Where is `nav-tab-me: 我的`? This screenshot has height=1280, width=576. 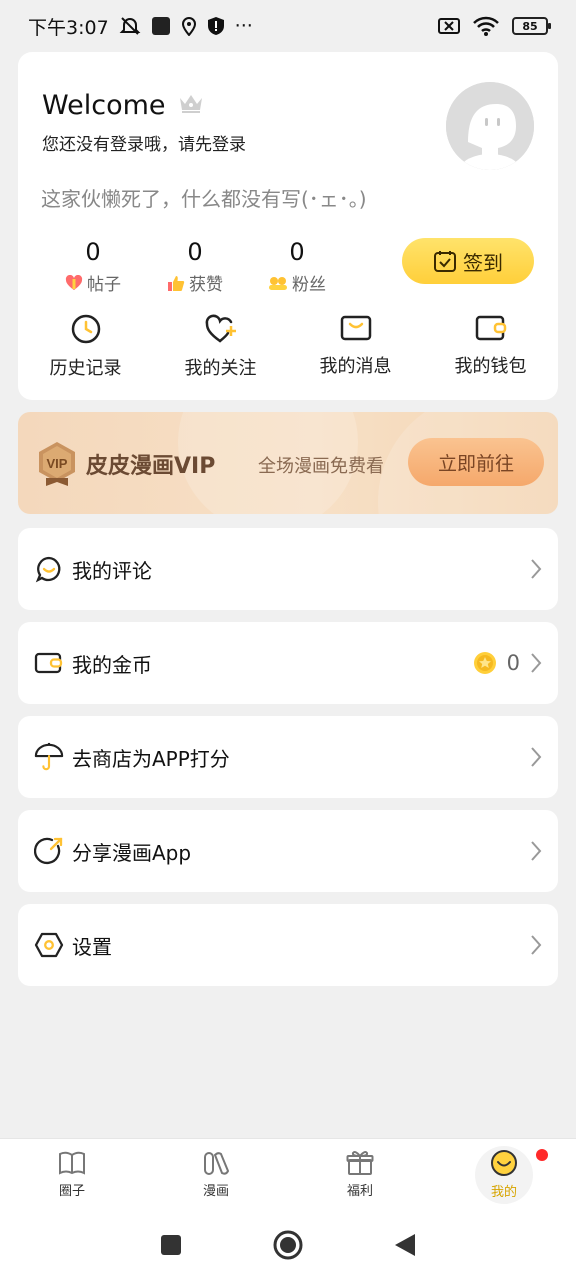 nav-tab-me: 我的 is located at coordinates (504, 1174).